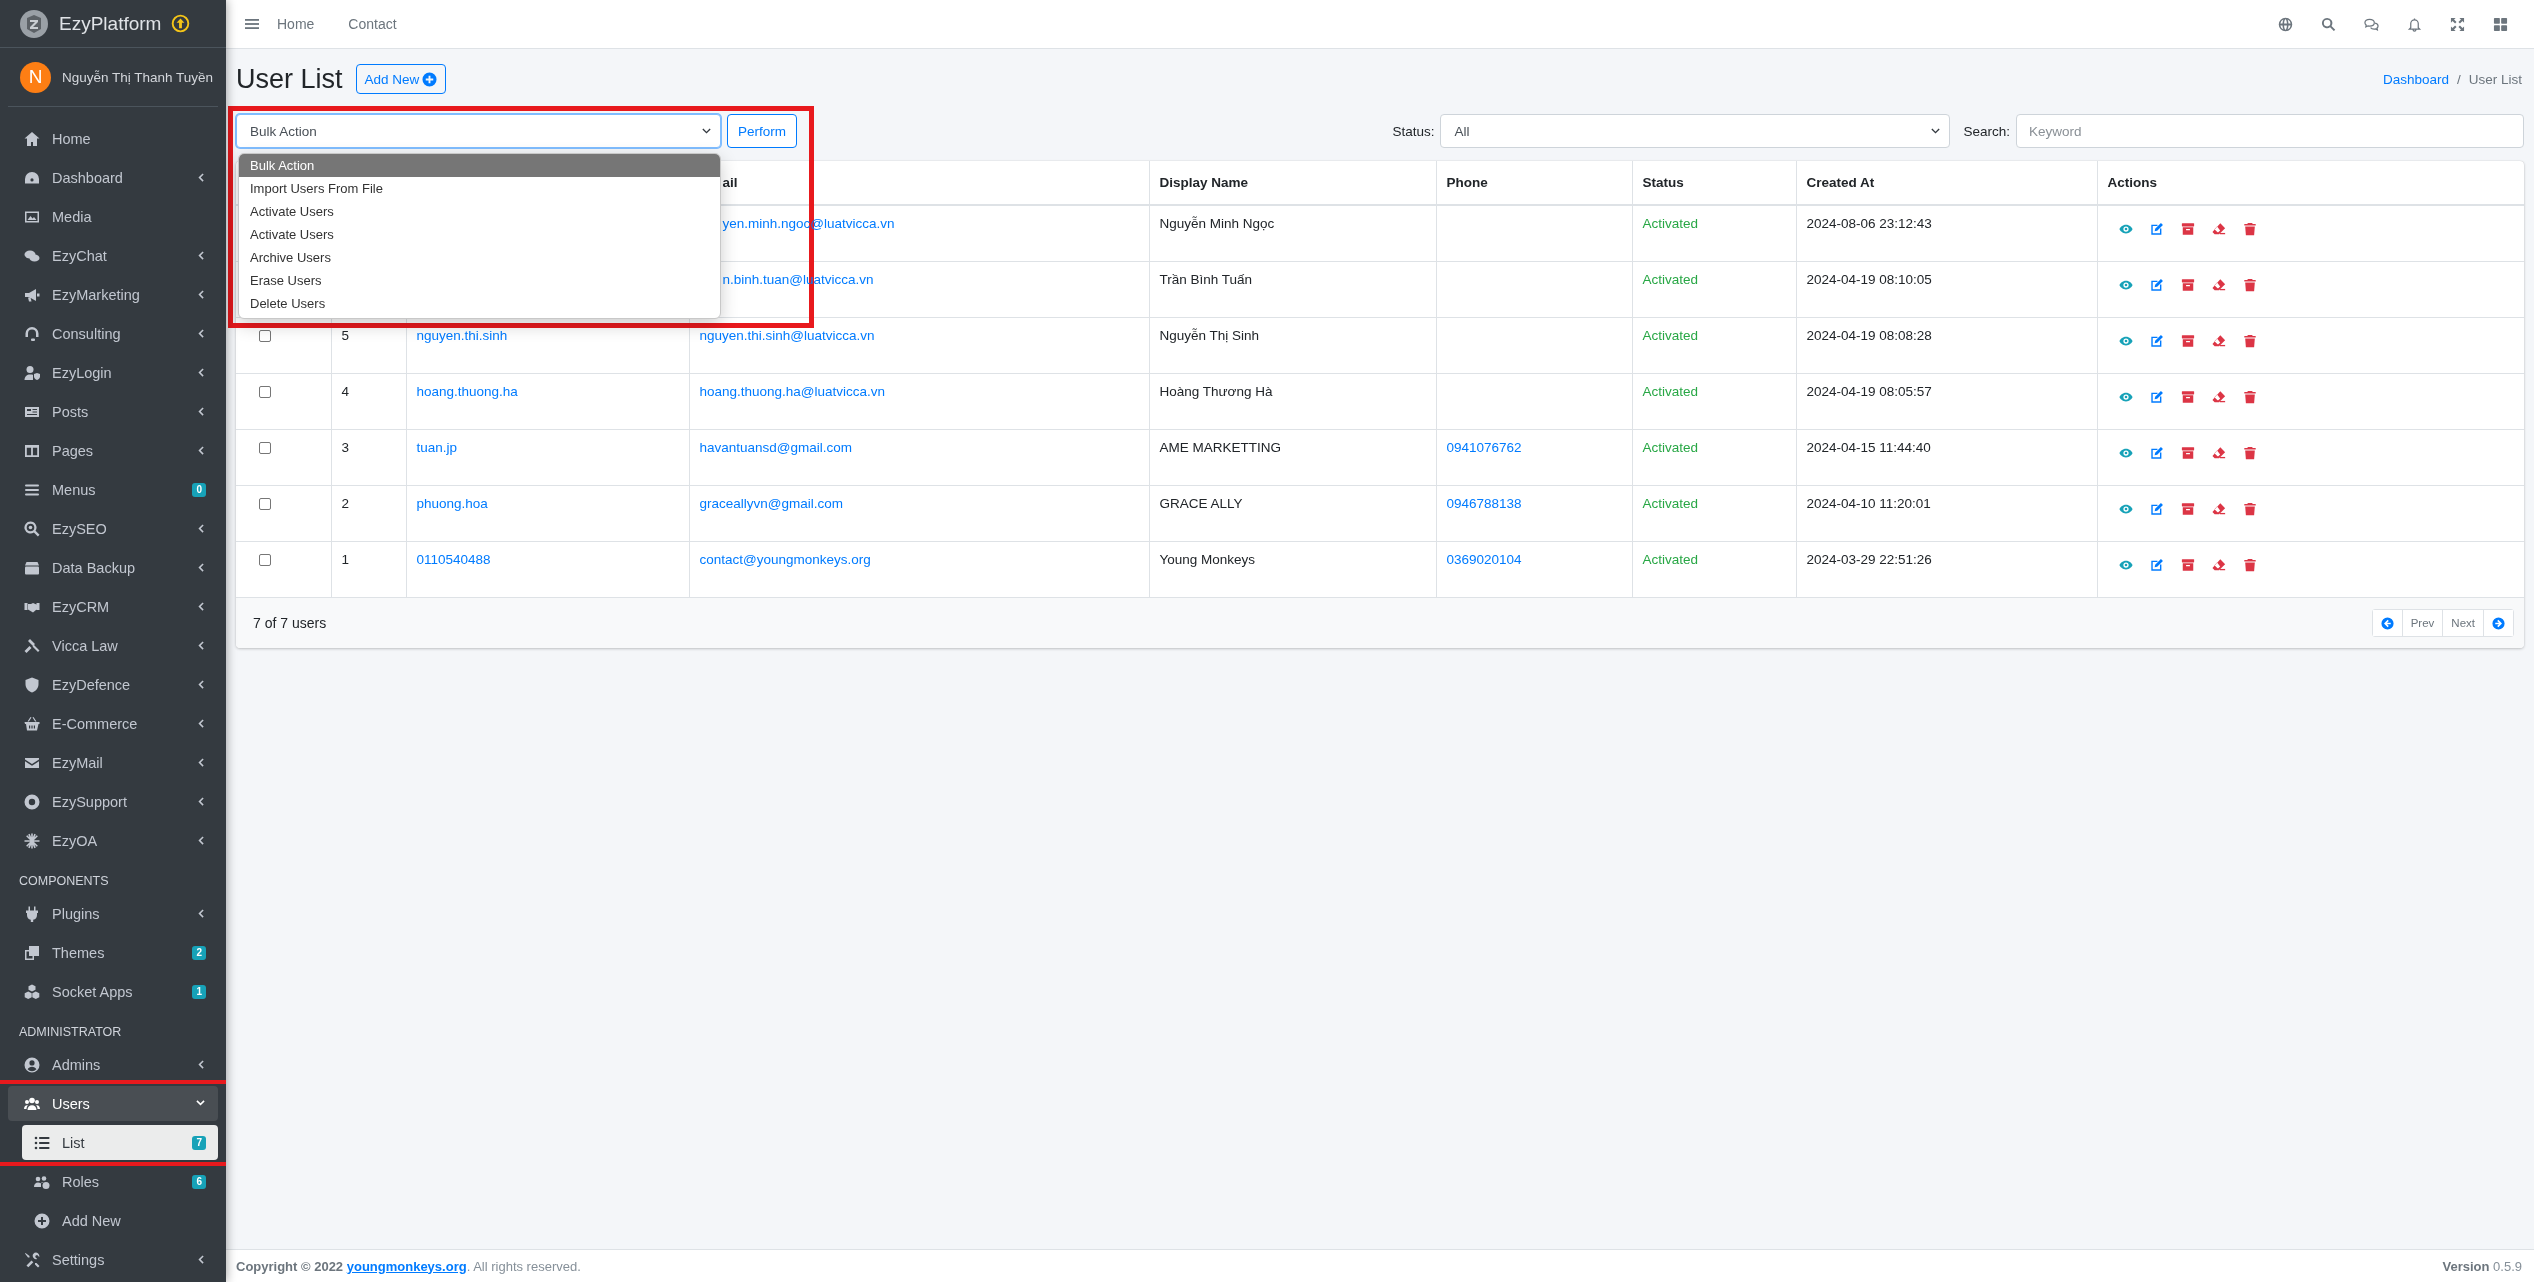 This screenshot has height=1282, width=2534. I want to click on sidebar-item: EzyLogin, so click(113, 372).